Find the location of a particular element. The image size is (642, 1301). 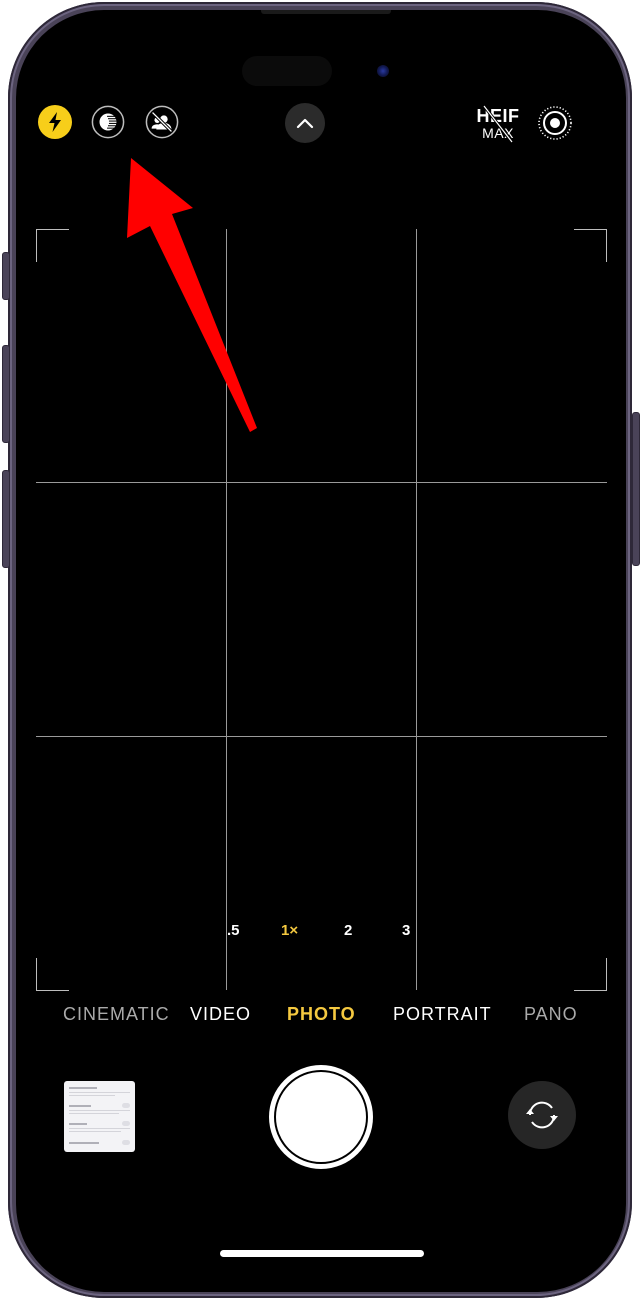

chevron-up-icon is located at coordinates (305, 123).